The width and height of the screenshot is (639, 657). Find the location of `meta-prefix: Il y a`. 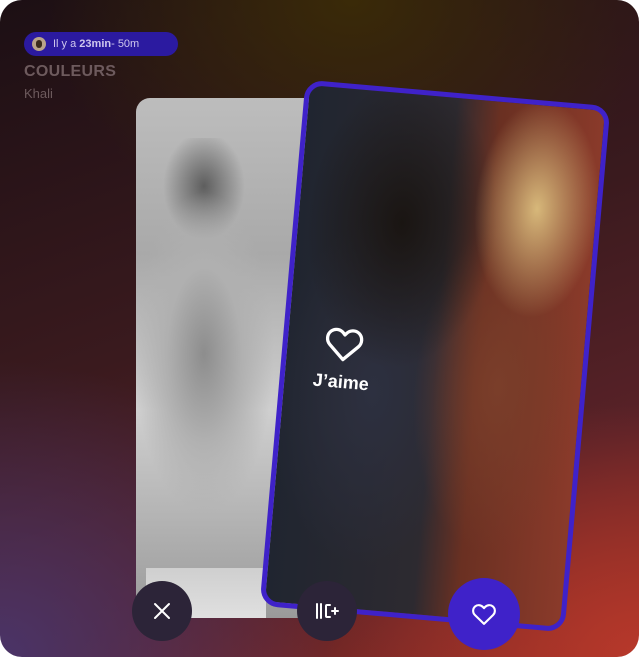

meta-prefix: Il y a is located at coordinates (65, 44).